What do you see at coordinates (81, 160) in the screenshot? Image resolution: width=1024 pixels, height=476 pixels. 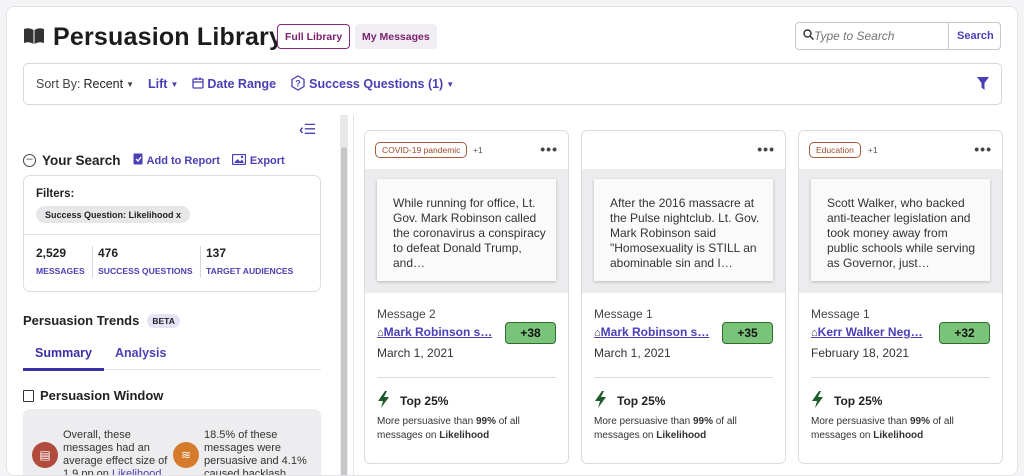 I see `your-search-title: Your Search` at bounding box center [81, 160].